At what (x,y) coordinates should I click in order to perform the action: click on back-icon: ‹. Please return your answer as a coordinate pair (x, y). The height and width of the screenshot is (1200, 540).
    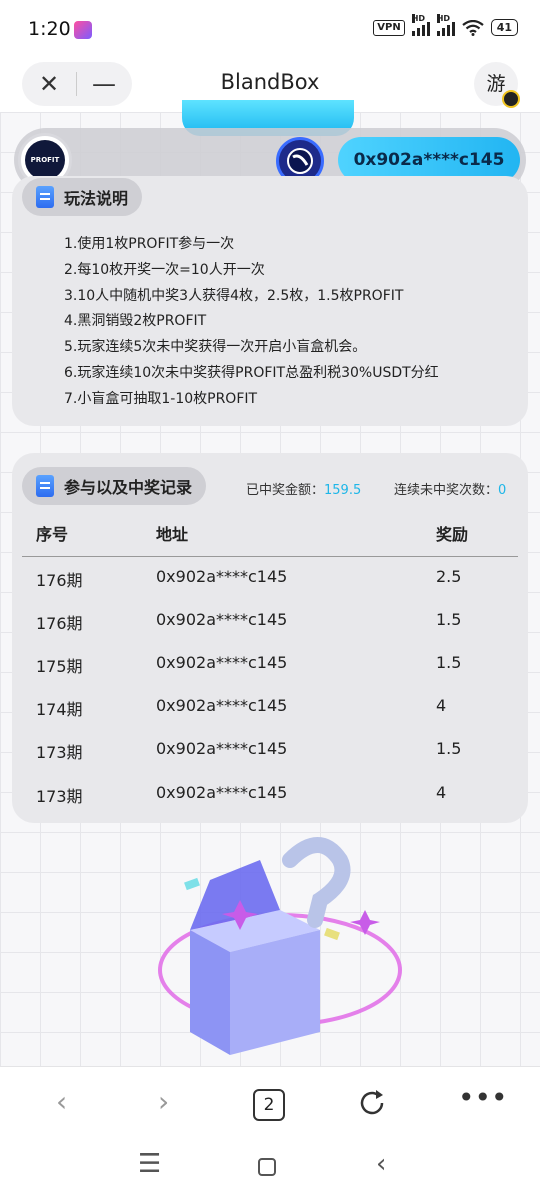
    Looking at the image, I should click on (61, 1101).